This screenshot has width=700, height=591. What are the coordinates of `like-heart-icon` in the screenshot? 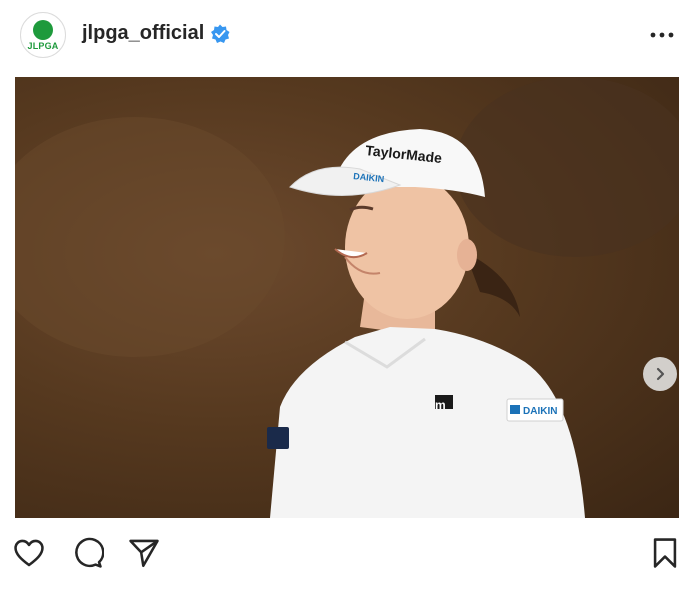 It's located at (29, 553).